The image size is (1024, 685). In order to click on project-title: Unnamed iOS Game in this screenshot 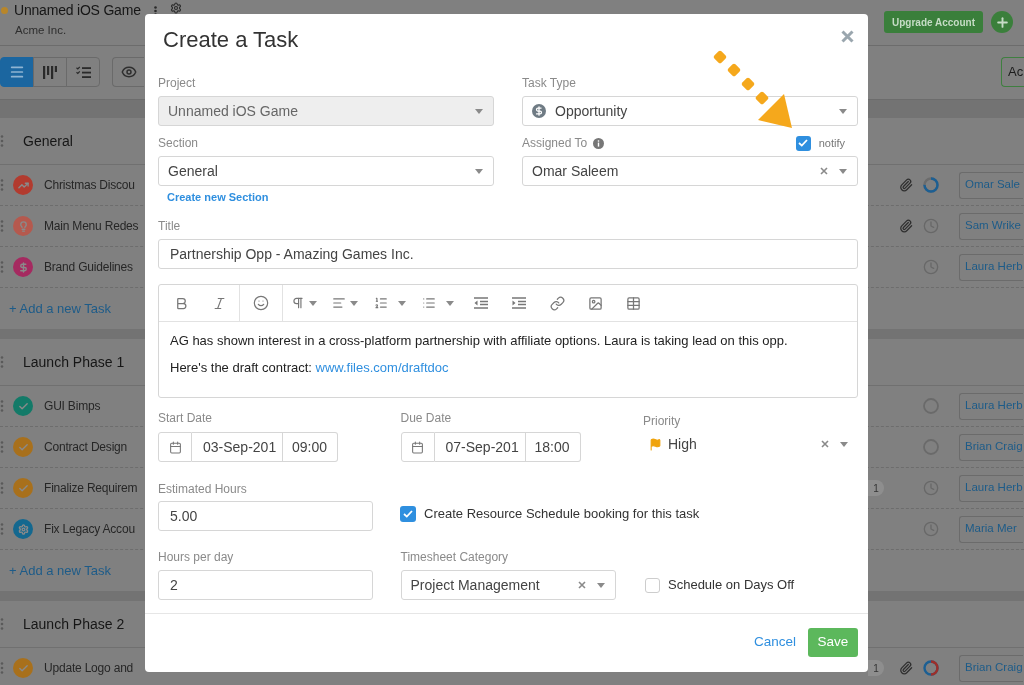, I will do `click(79, 10)`.